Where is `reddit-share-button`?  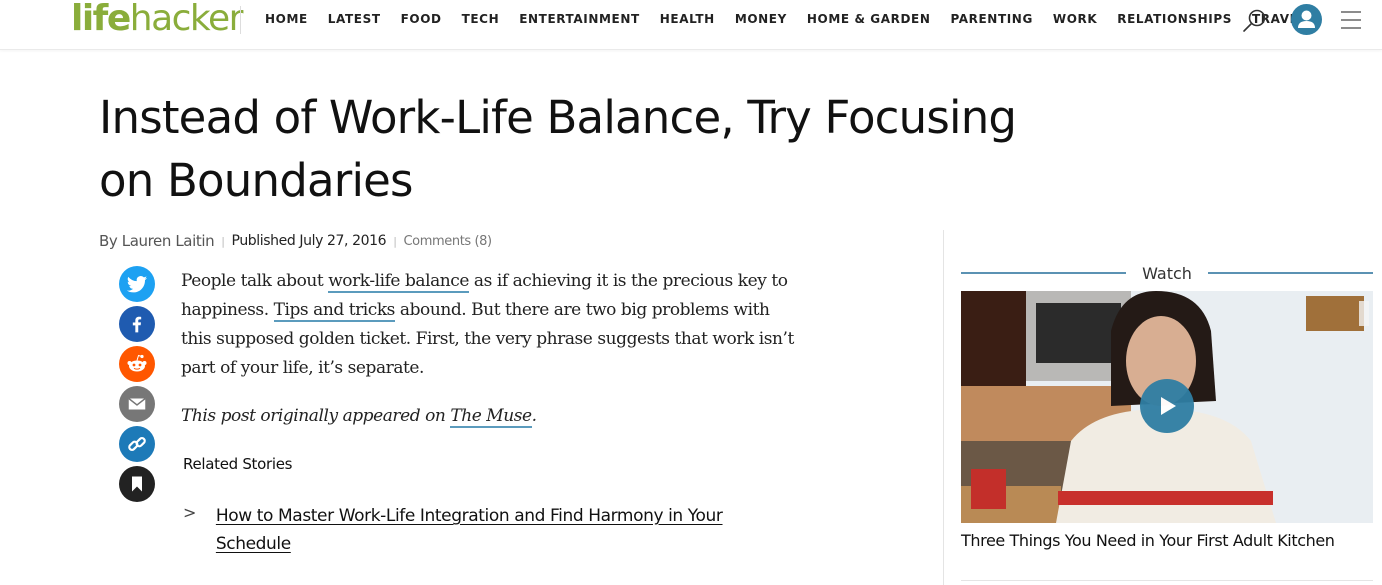 reddit-share-button is located at coordinates (137, 364).